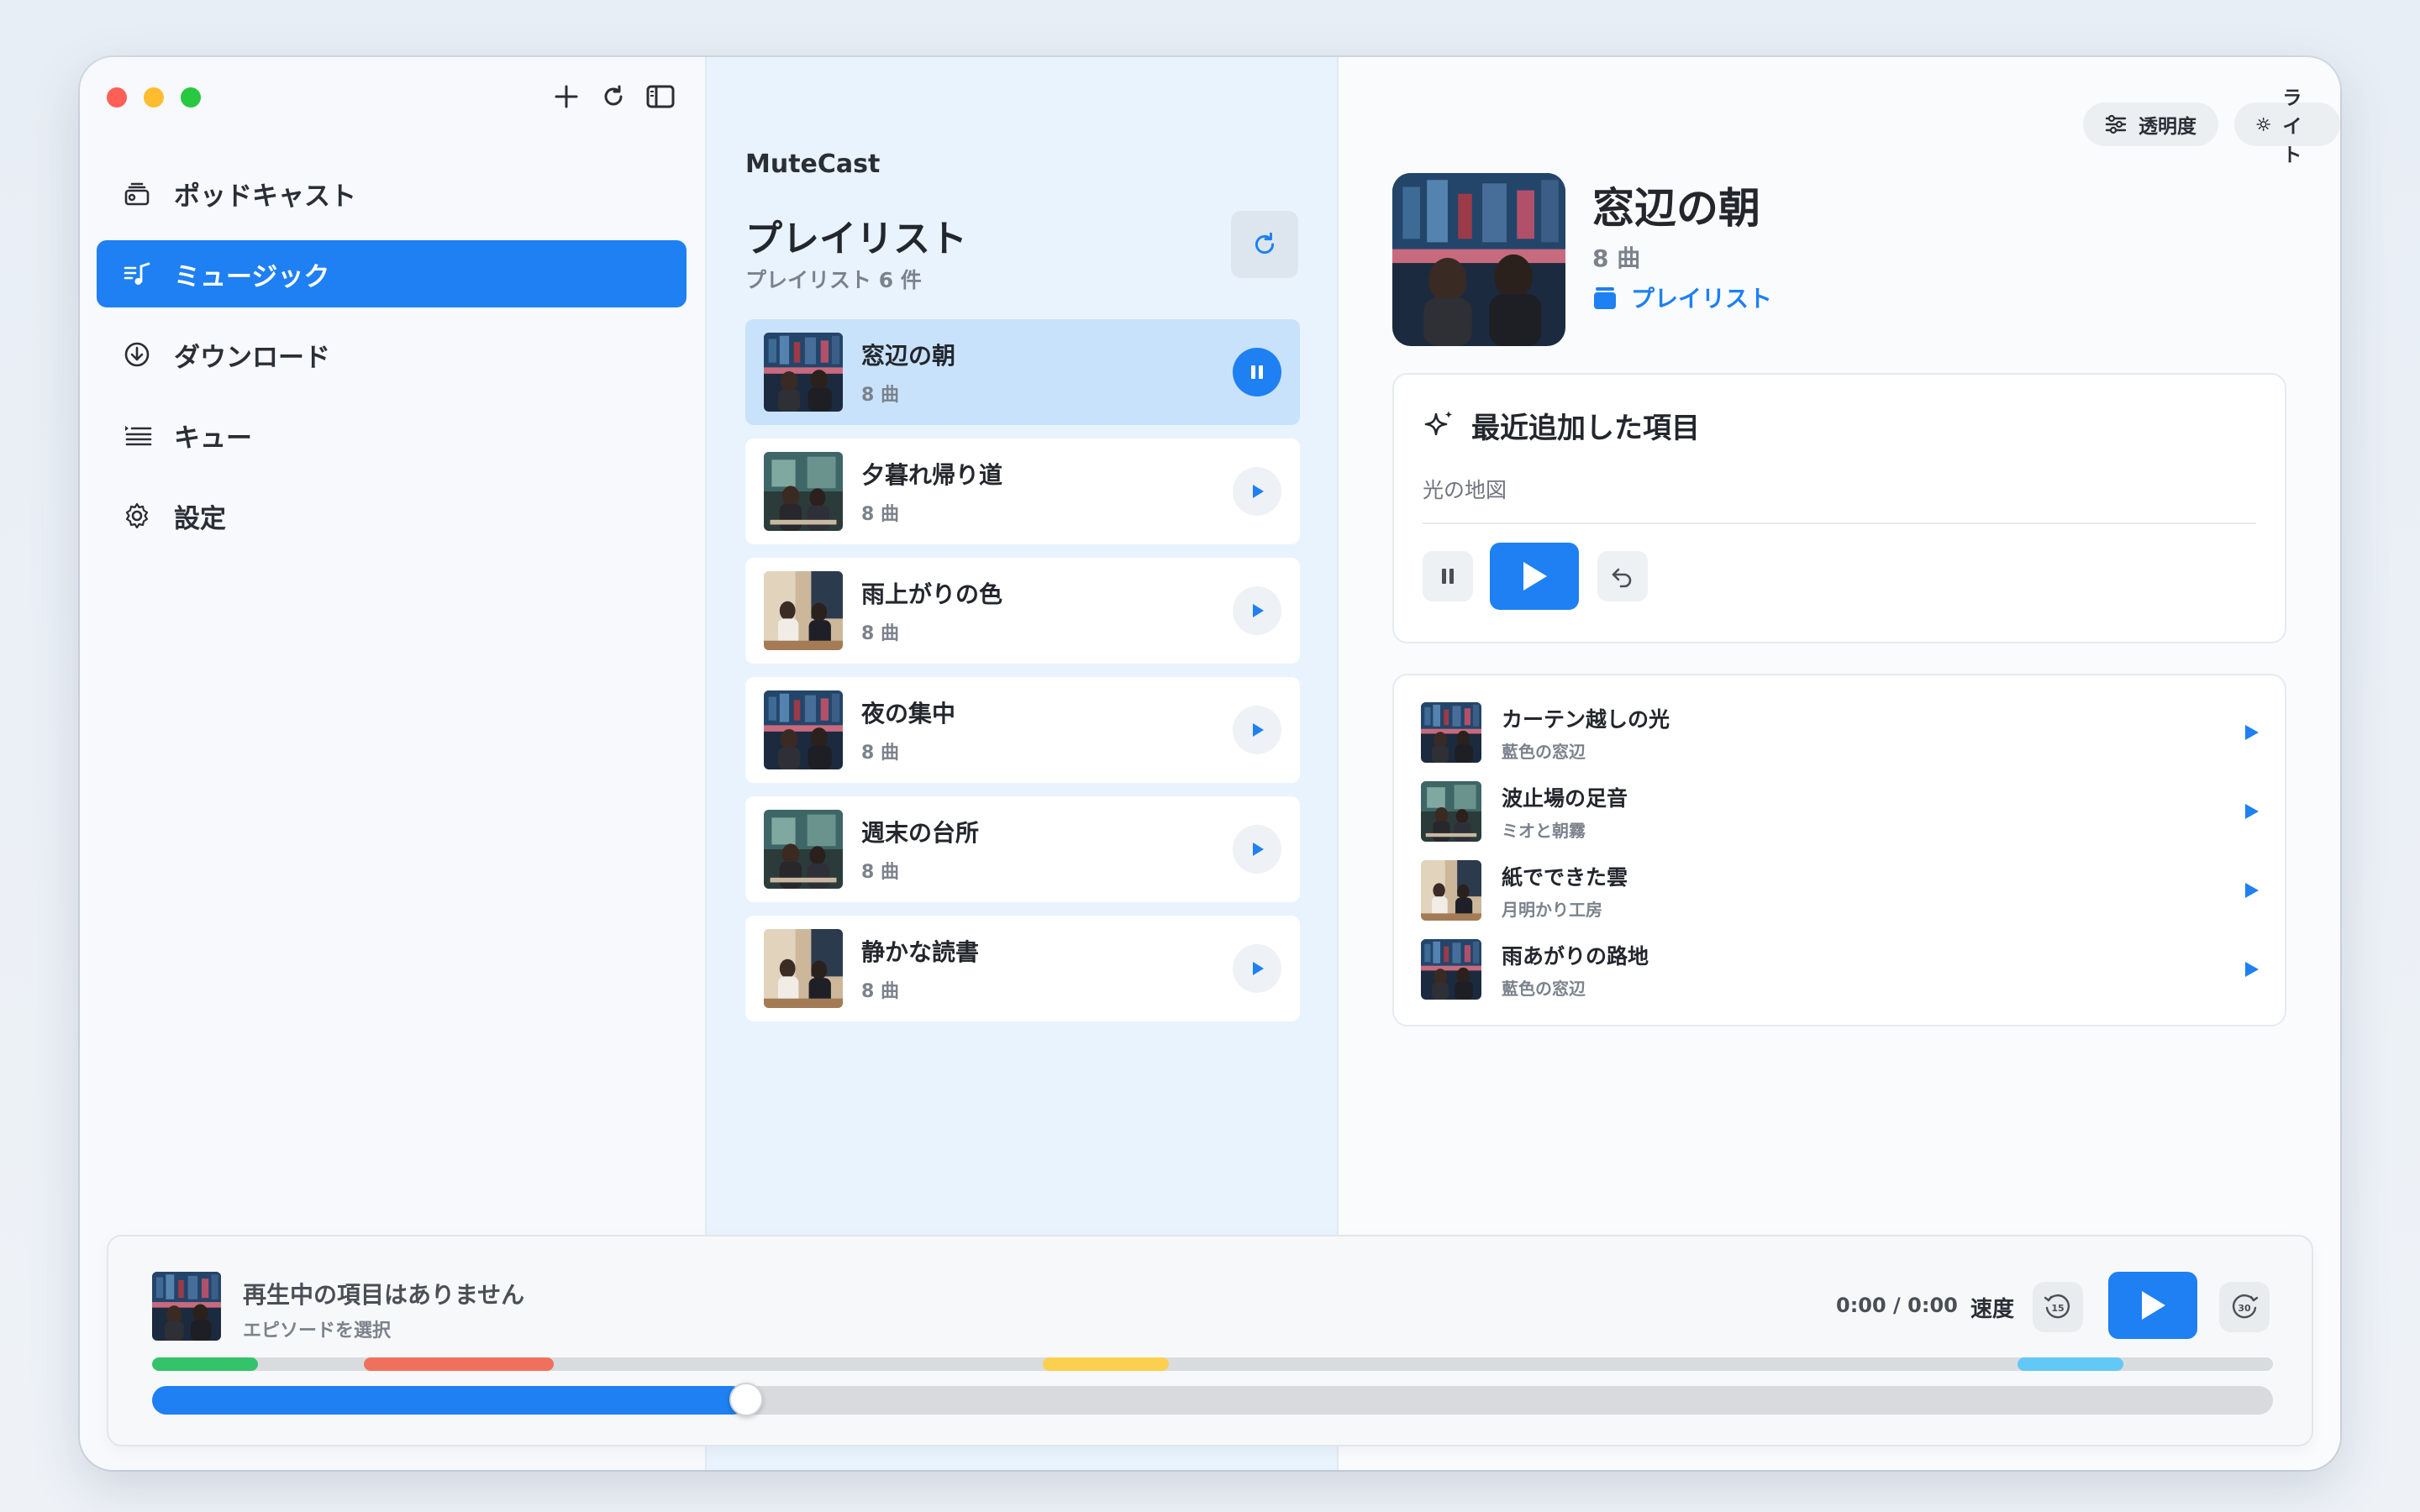  I want to click on list-item: 静かな読書 8 曲, so click(1022, 968).